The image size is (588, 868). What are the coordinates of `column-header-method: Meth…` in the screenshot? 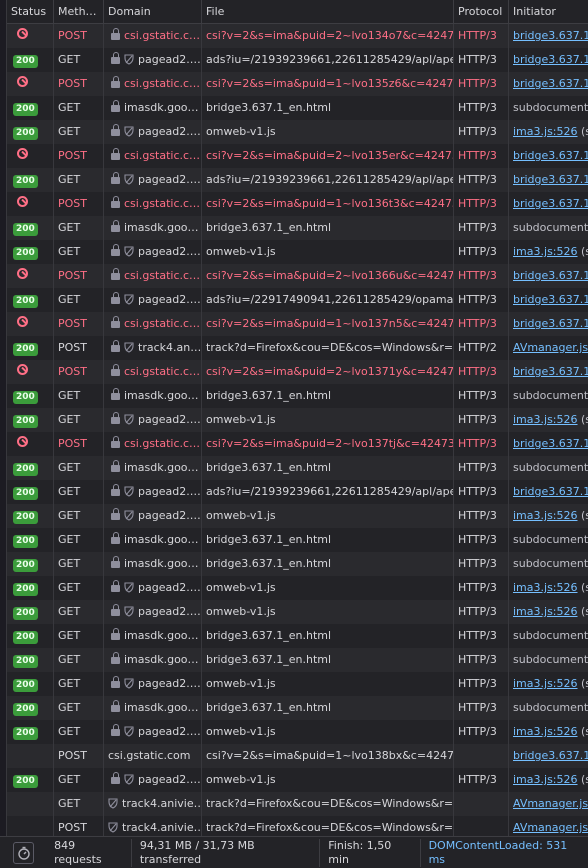 It's located at (79, 11).